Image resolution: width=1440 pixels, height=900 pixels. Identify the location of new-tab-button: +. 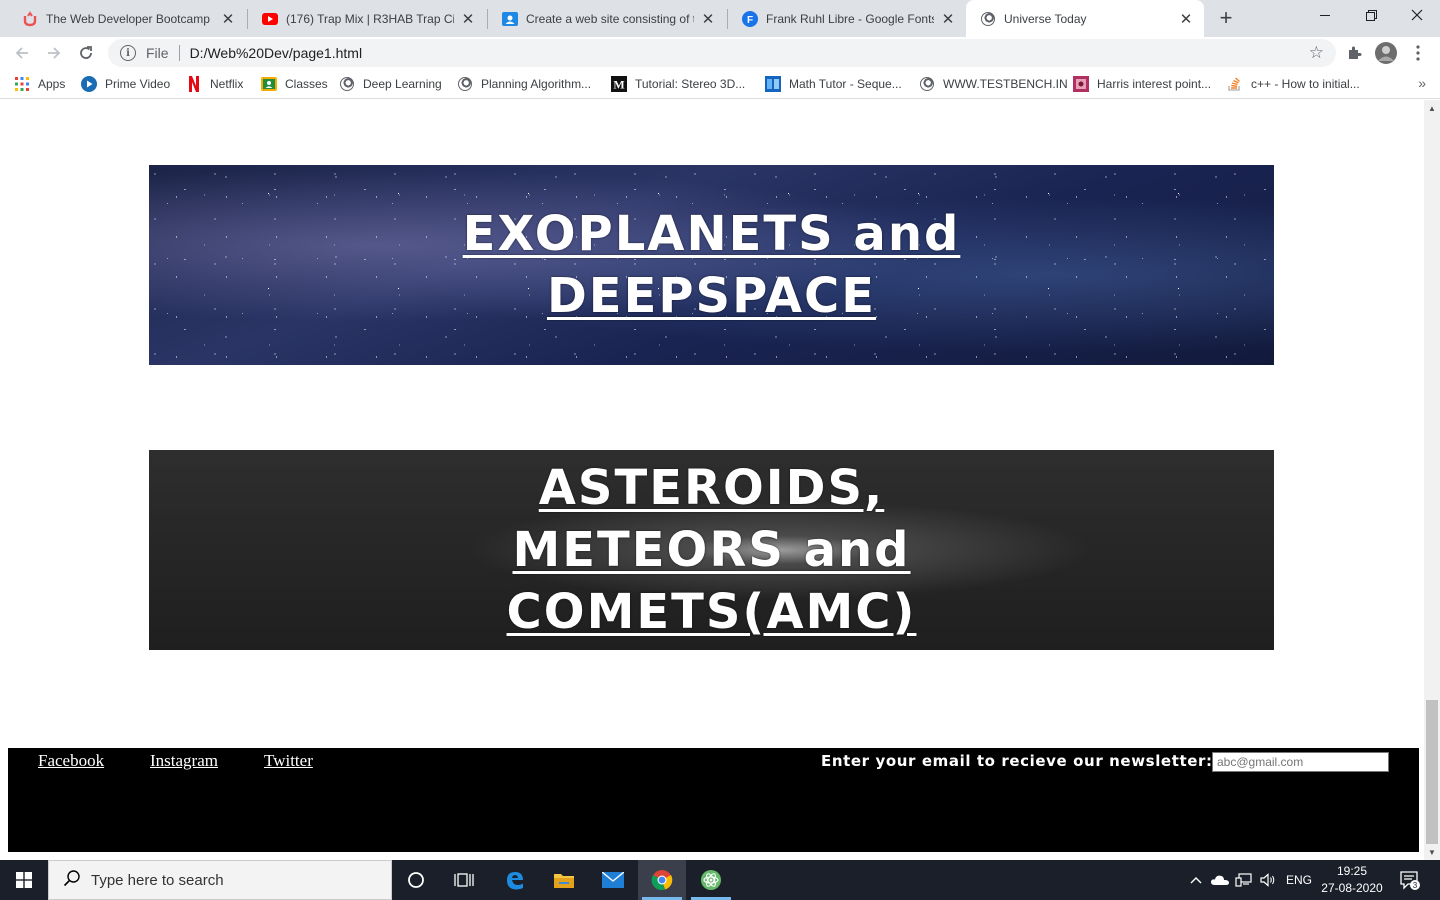
(1226, 17).